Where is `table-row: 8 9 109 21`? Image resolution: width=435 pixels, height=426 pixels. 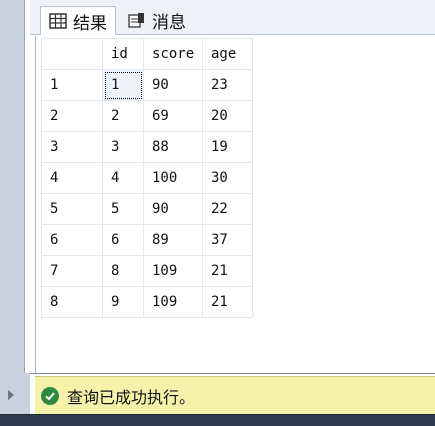
table-row: 8 9 109 21 is located at coordinates (147, 302).